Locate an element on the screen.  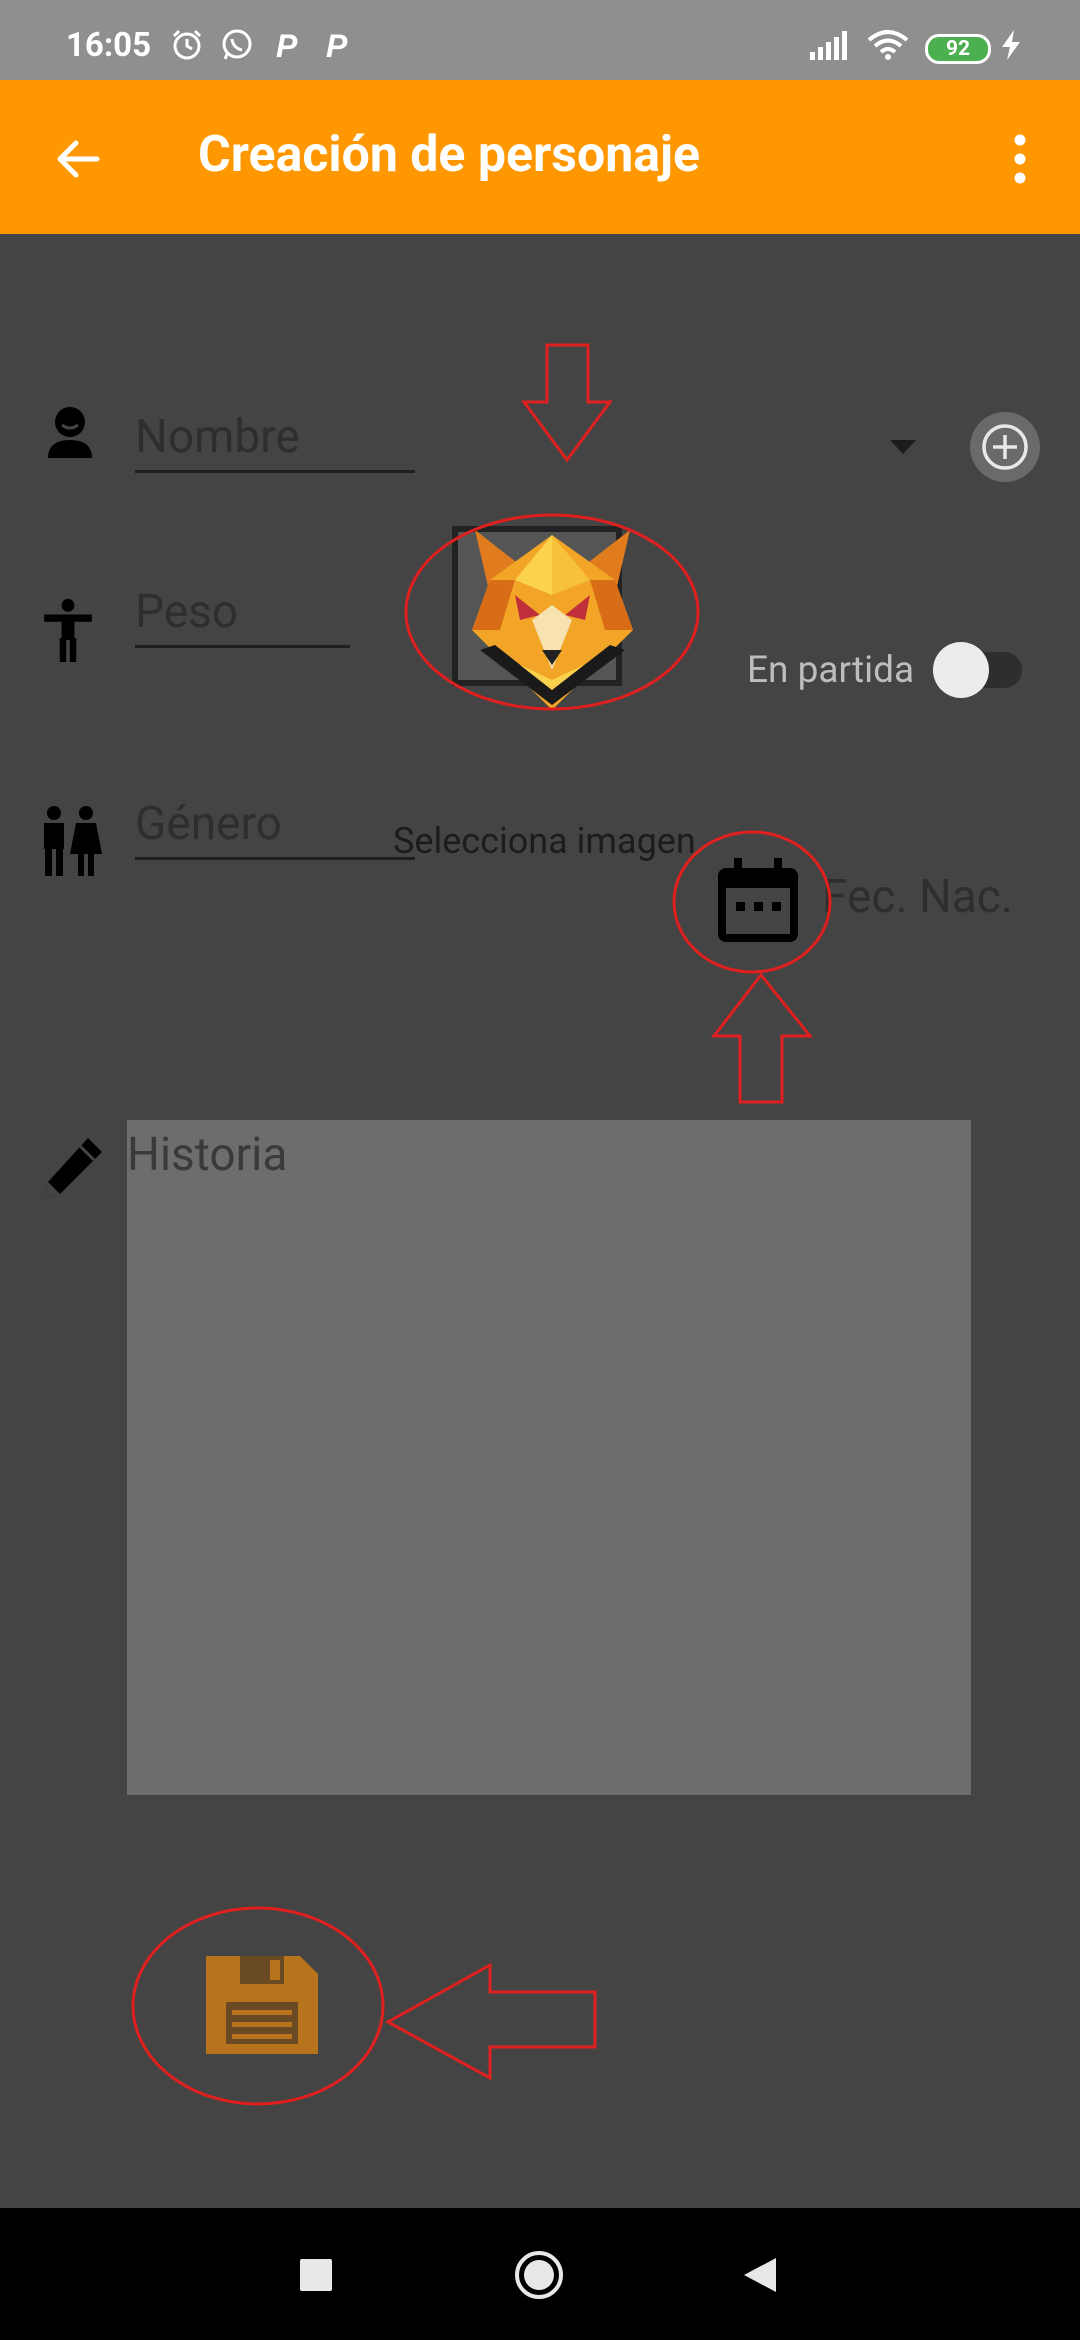
page-title: Creación de personaje is located at coordinates (449, 155).